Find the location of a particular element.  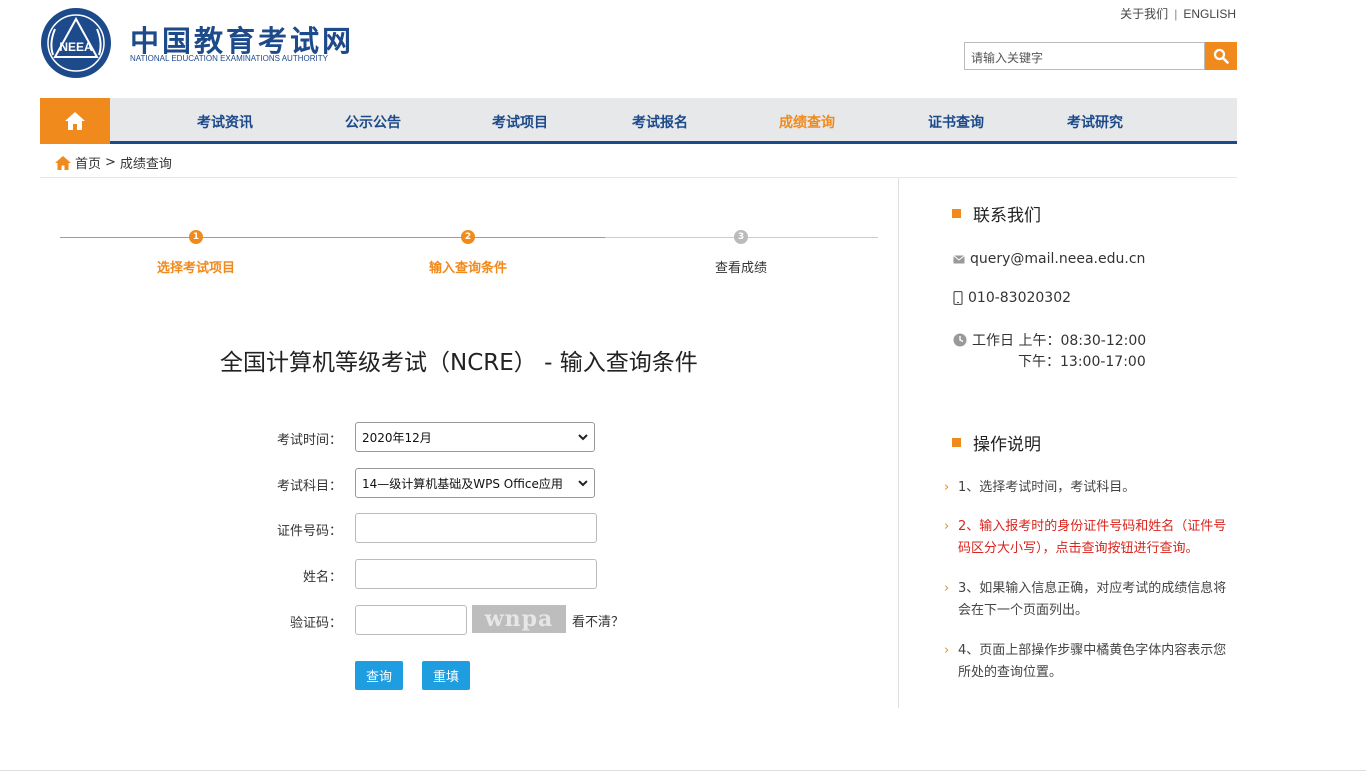

breadcrumb-home-link: 首页 is located at coordinates (88, 162).